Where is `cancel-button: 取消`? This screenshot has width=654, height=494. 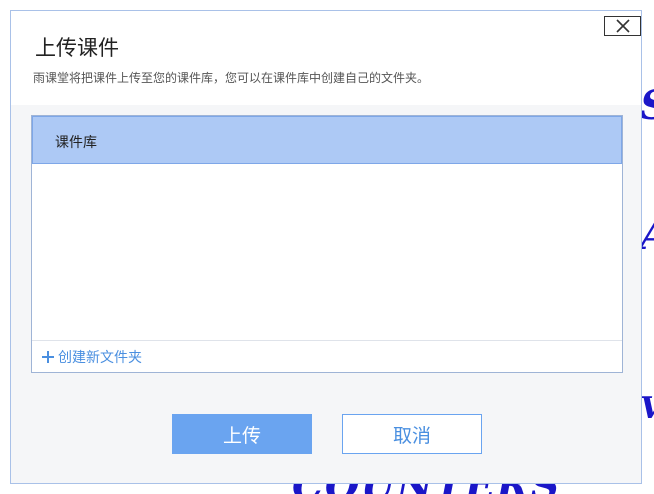 cancel-button: 取消 is located at coordinates (412, 434).